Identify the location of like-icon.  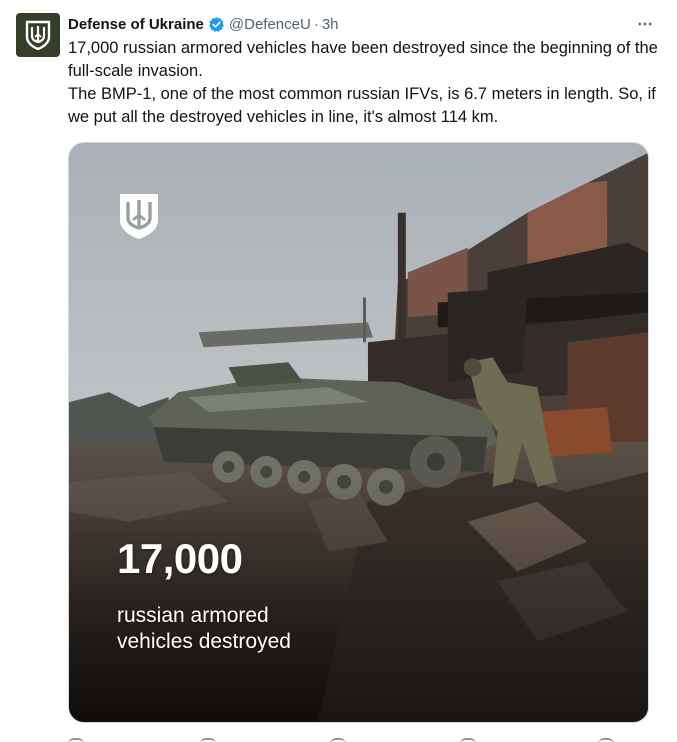
(338, 740).